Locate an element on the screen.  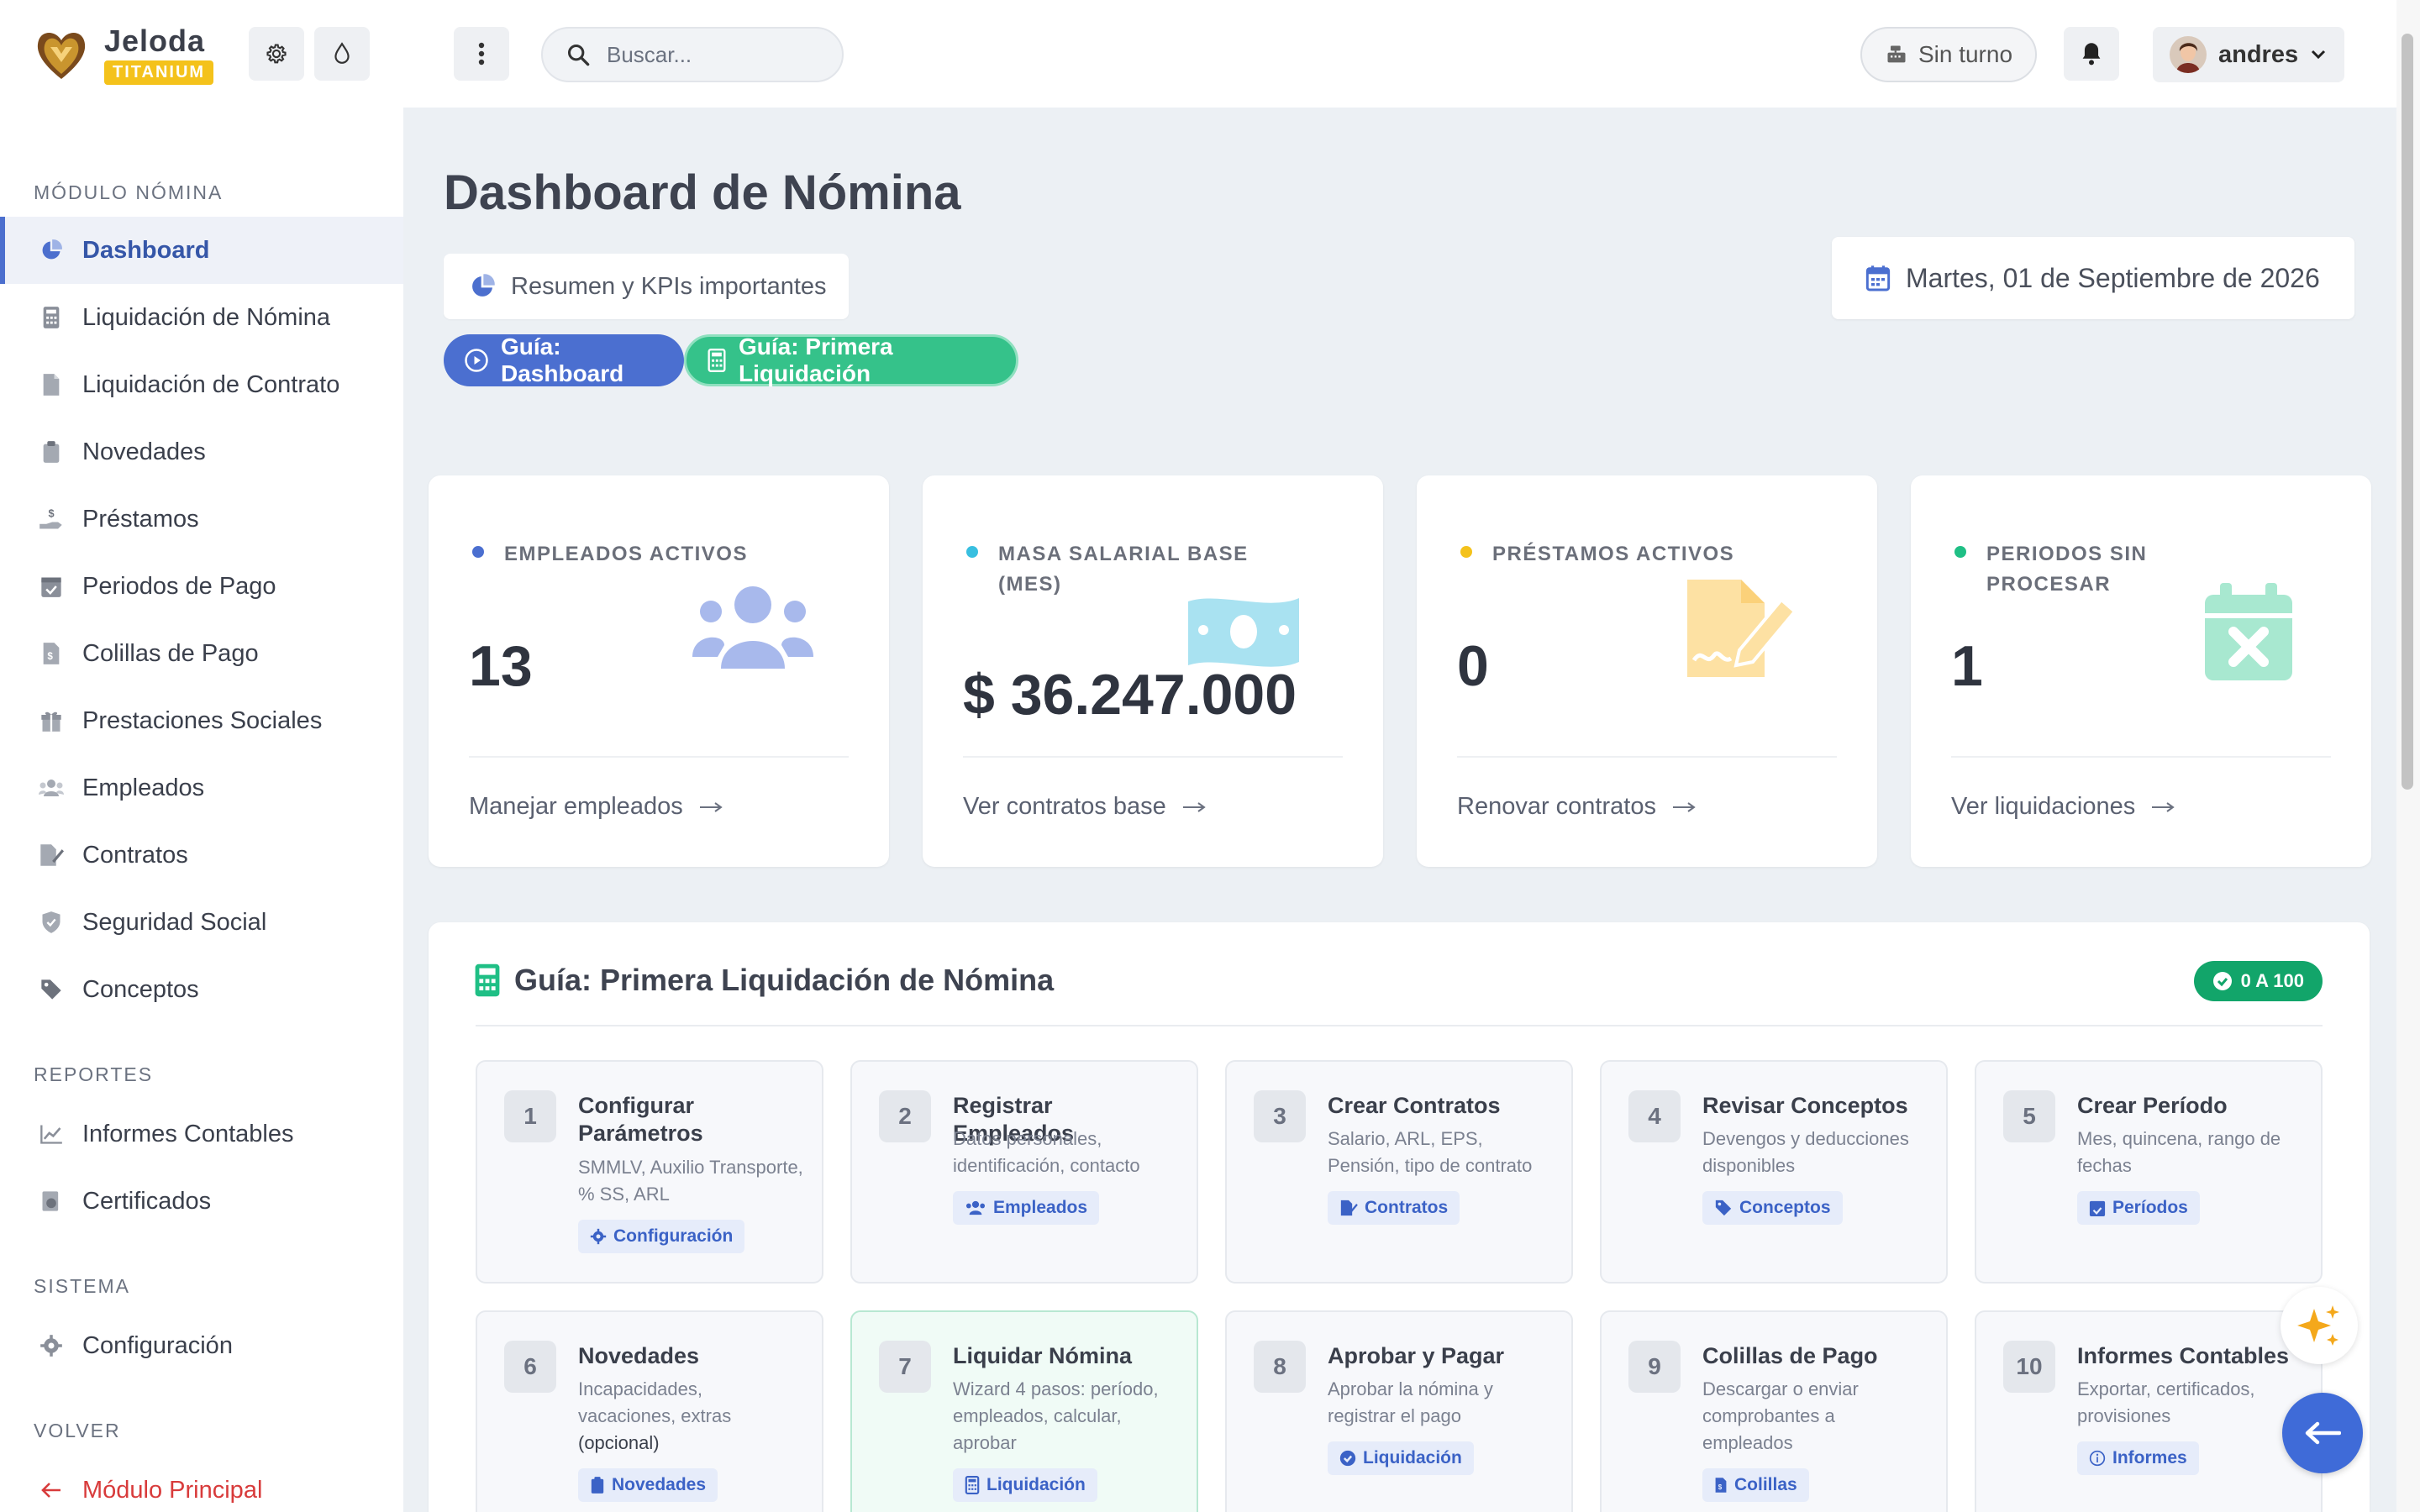
step-link-periodos: Períodos is located at coordinates (2139, 1208).